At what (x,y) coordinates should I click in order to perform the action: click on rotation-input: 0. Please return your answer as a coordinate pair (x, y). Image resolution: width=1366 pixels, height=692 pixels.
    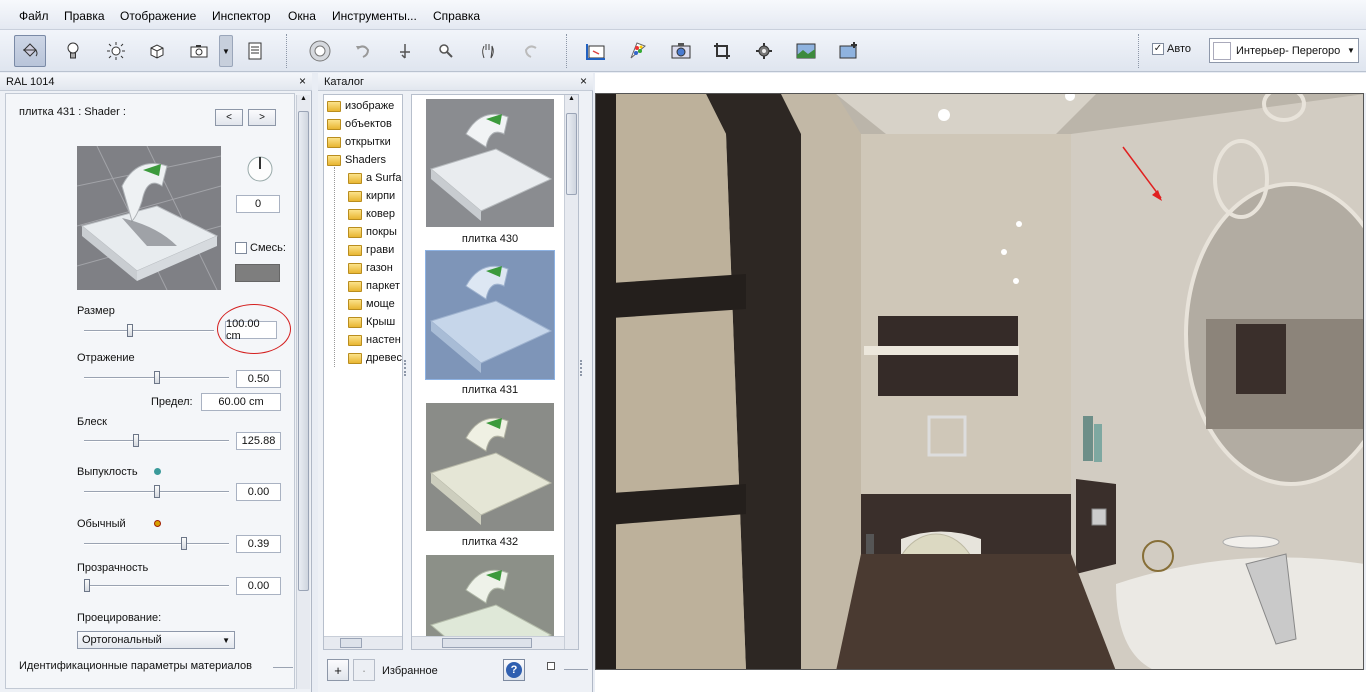
    Looking at the image, I should click on (258, 204).